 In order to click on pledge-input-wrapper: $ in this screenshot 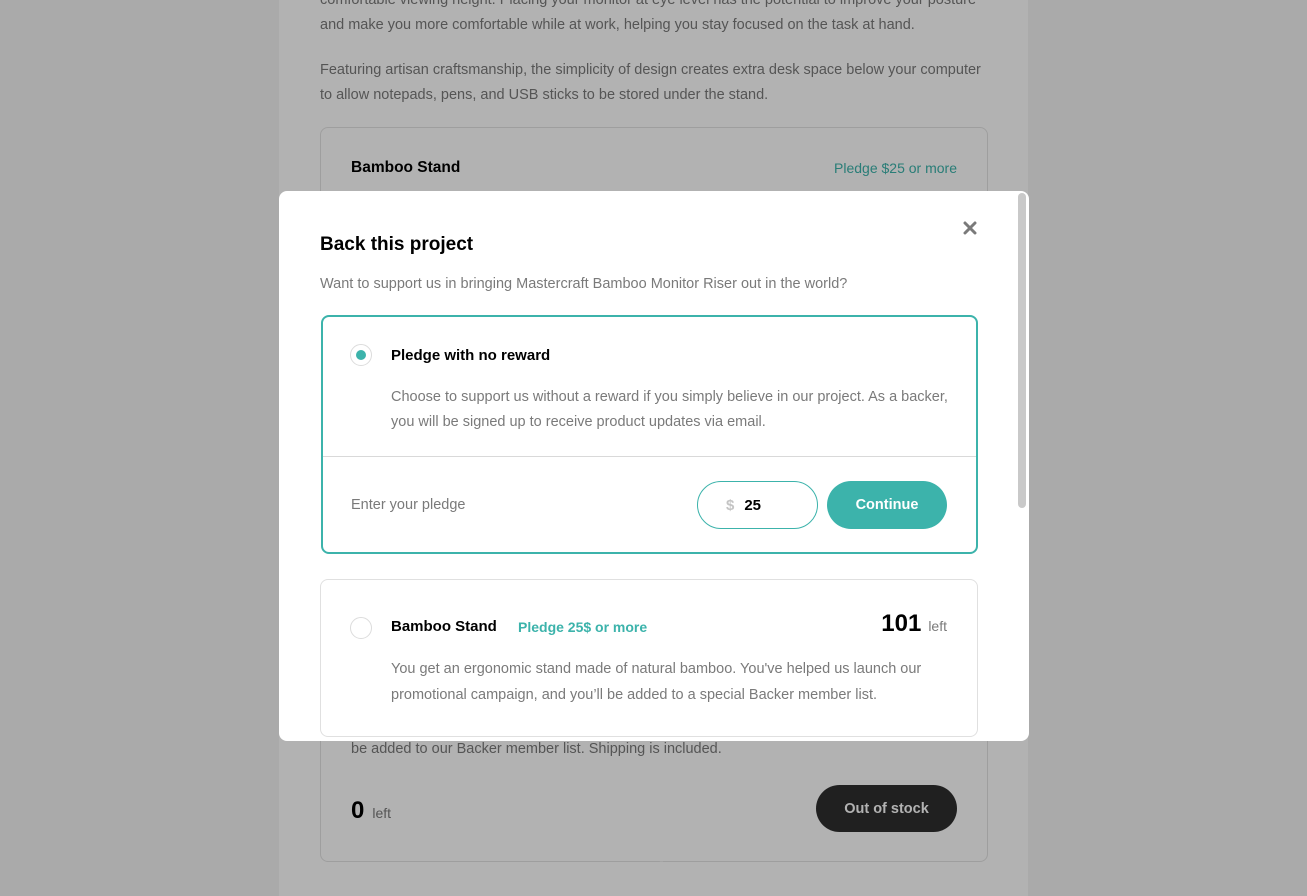, I will do `click(757, 505)`.